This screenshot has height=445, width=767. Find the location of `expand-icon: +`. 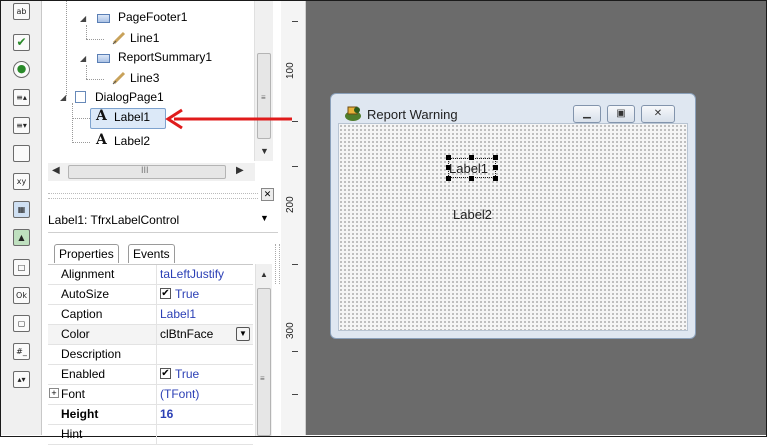

expand-icon: + is located at coordinates (54, 393).